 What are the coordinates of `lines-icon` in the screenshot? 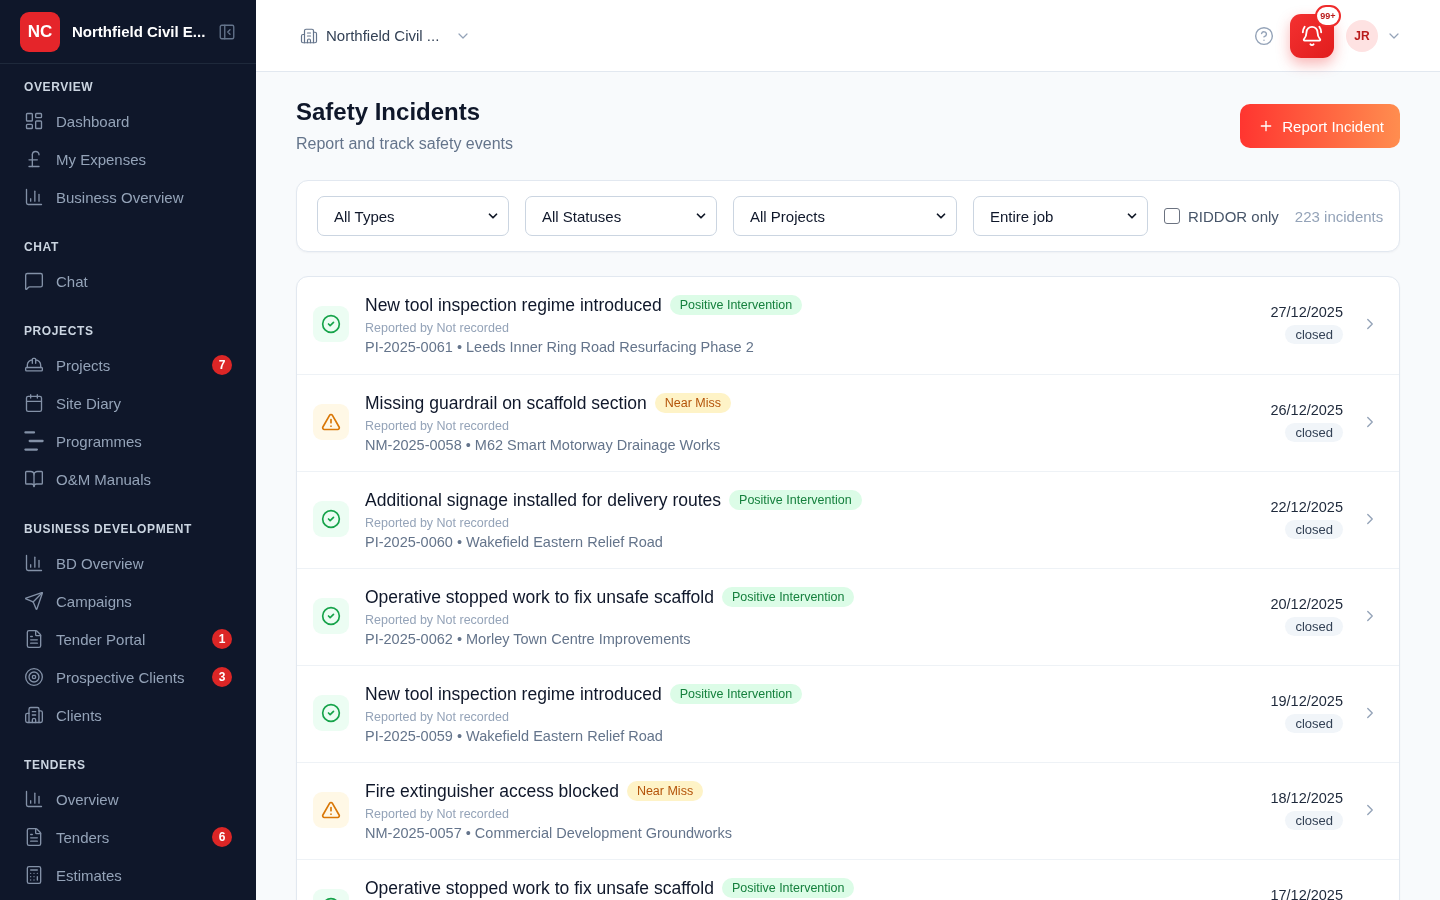 It's located at (34, 441).